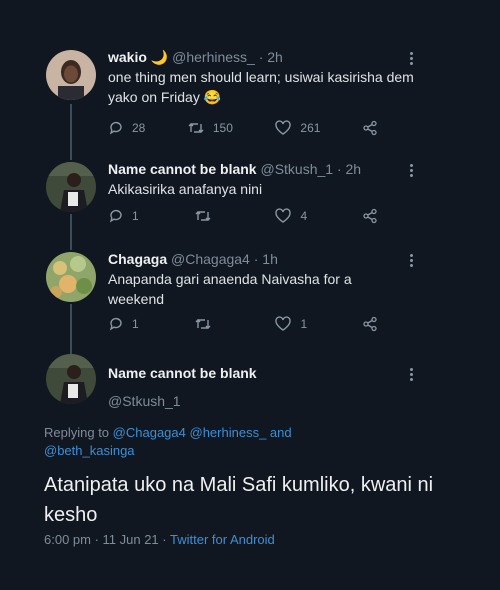 This screenshot has height=590, width=500. I want to click on tweet-header: Name cannot be blank @Stkush_1 · 2h, so click(269, 169).